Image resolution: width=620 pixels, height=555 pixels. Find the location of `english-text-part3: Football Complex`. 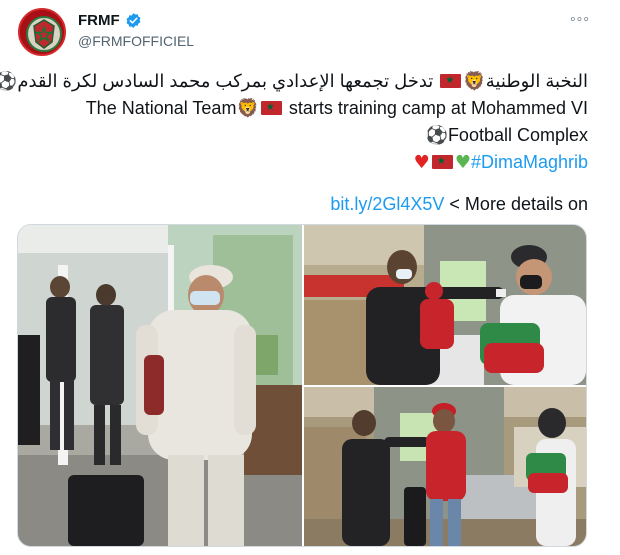

english-text-part3: Football Complex is located at coordinates (517, 135).